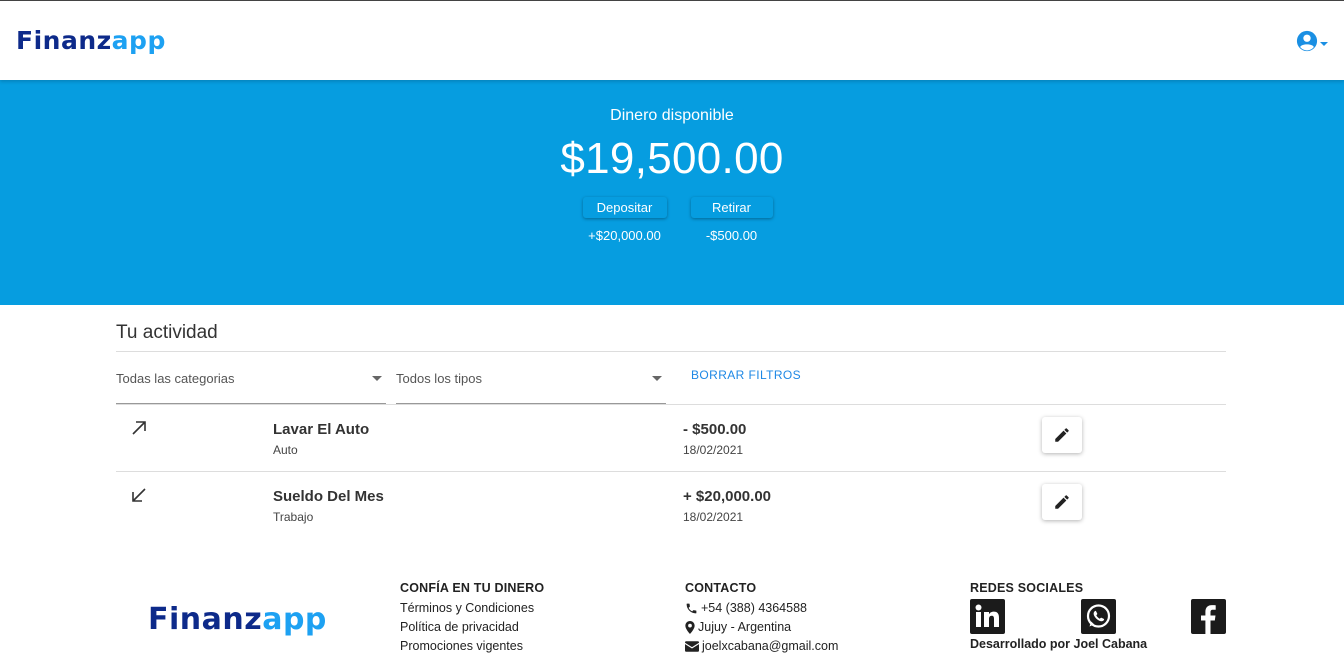 The image size is (1344, 660). Describe the element at coordinates (672, 115) in the screenshot. I see `balance-label: Dinero disponible` at that location.